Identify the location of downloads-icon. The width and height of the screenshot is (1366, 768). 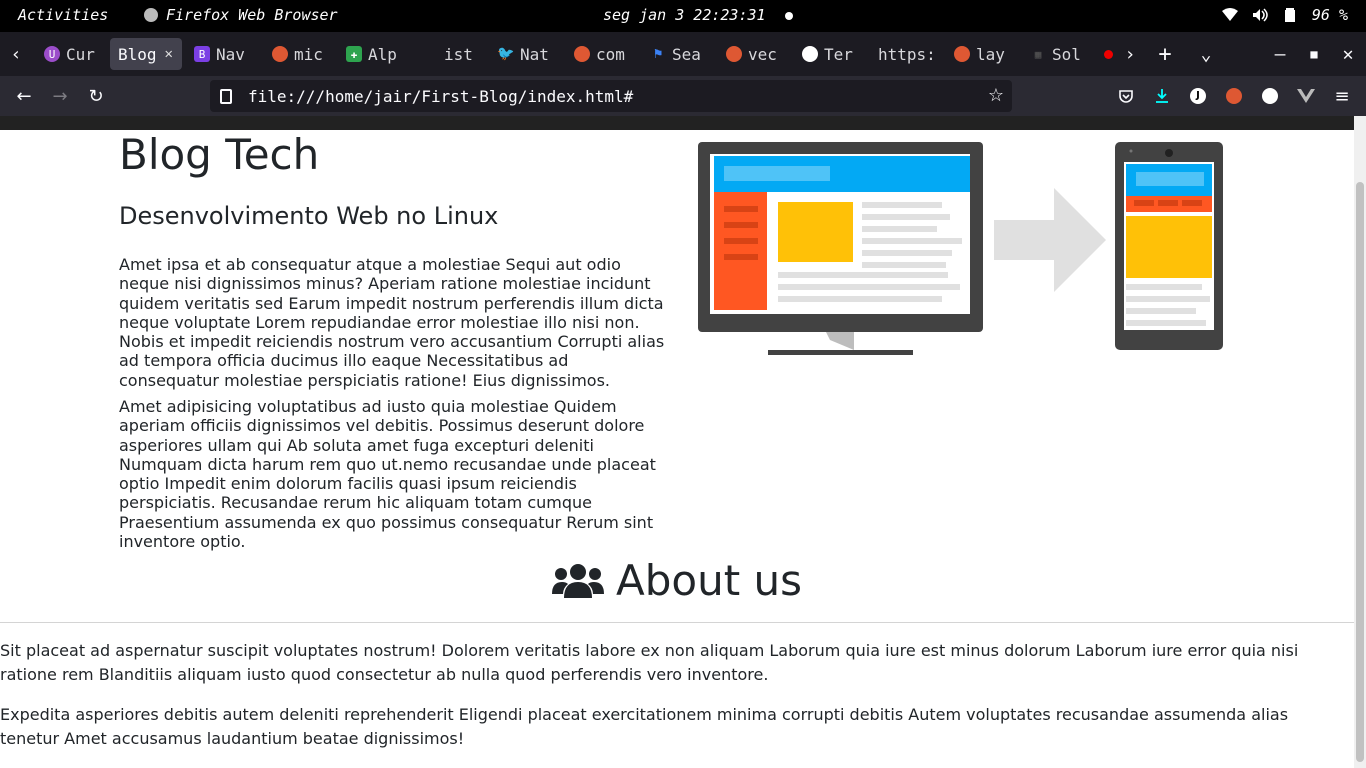
(1162, 96).